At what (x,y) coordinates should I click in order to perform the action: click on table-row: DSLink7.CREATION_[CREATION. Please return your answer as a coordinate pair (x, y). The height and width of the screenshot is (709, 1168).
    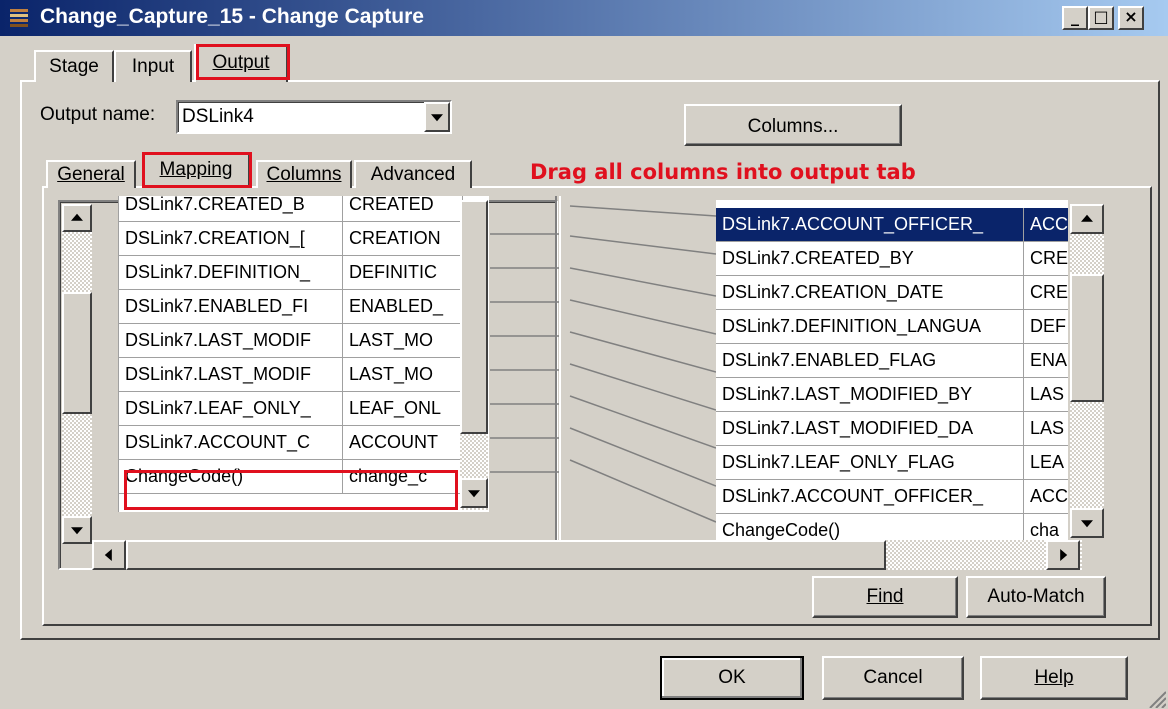
    Looking at the image, I should click on (291, 239).